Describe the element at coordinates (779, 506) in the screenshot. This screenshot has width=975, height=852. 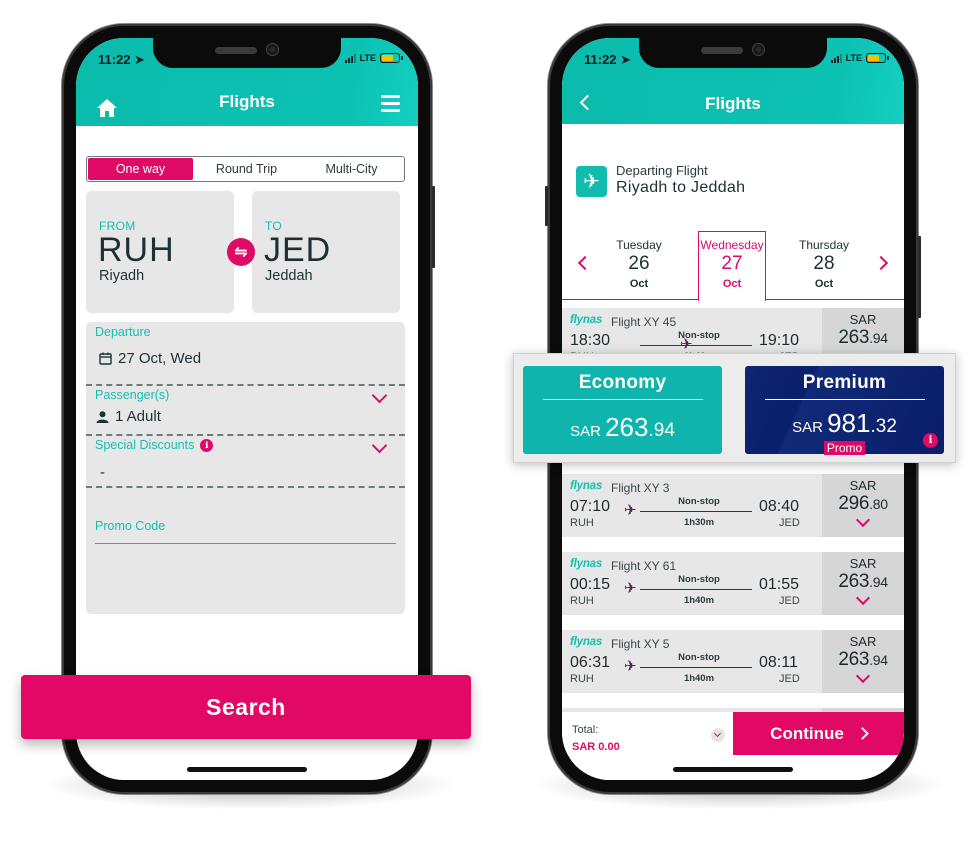
I see `arrival-time: 08:40` at that location.